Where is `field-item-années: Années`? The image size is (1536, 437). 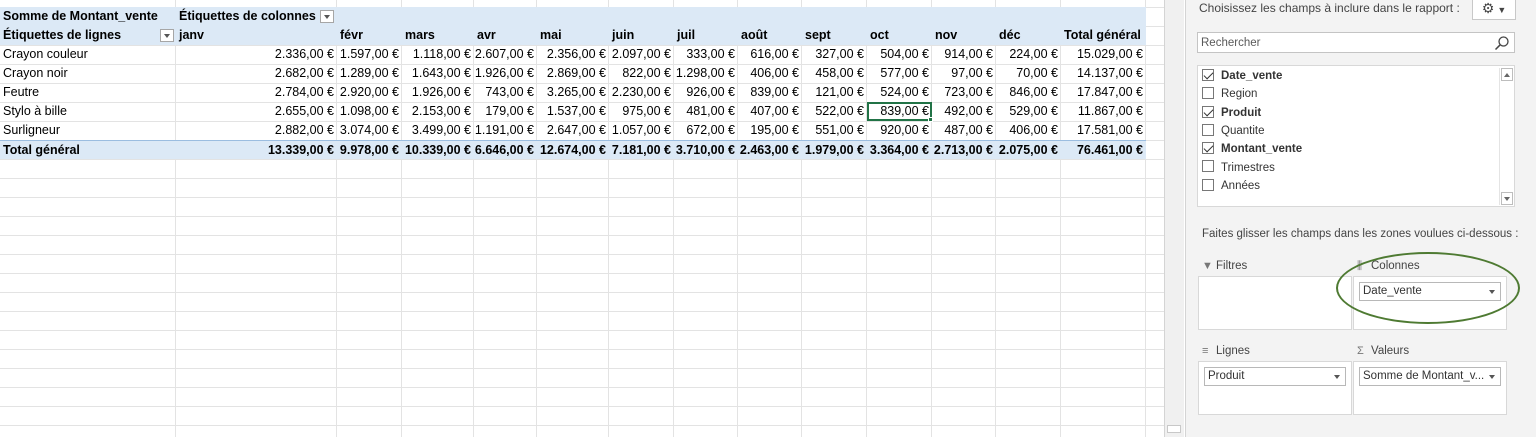 field-item-années: Années is located at coordinates (1231, 186).